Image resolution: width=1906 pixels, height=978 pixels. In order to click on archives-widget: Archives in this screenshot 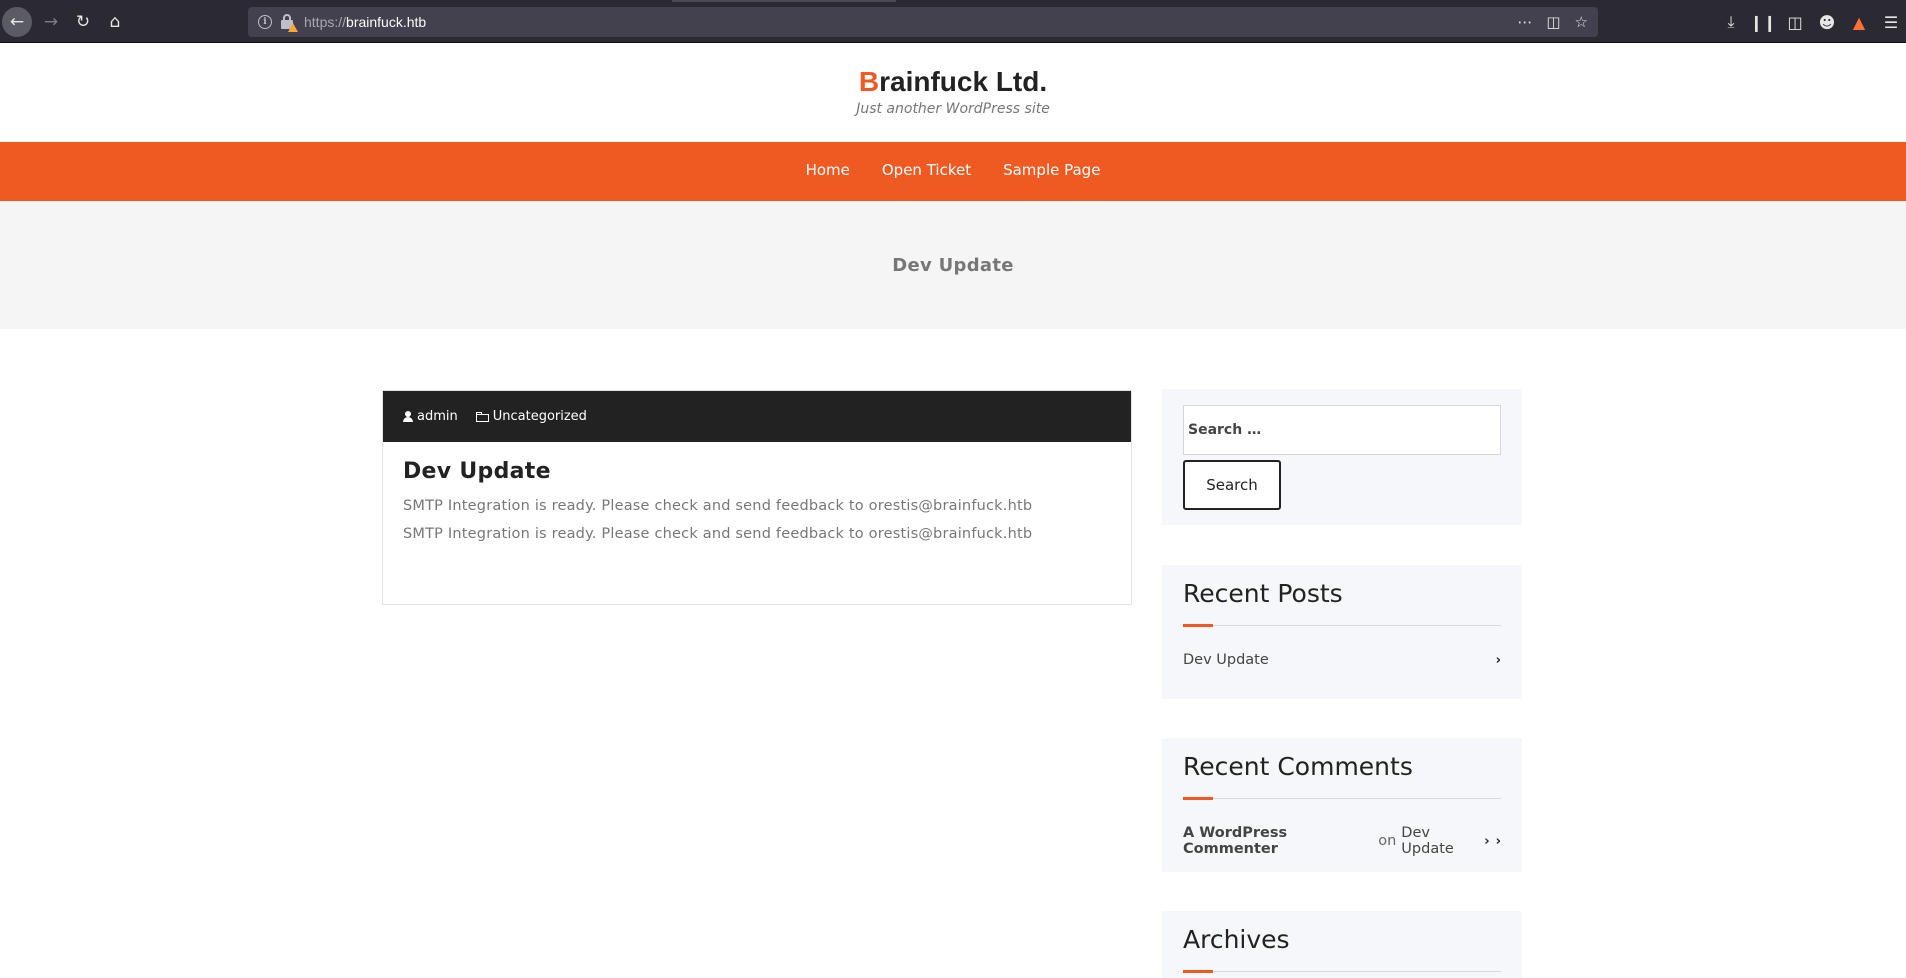, I will do `click(1342, 944)`.